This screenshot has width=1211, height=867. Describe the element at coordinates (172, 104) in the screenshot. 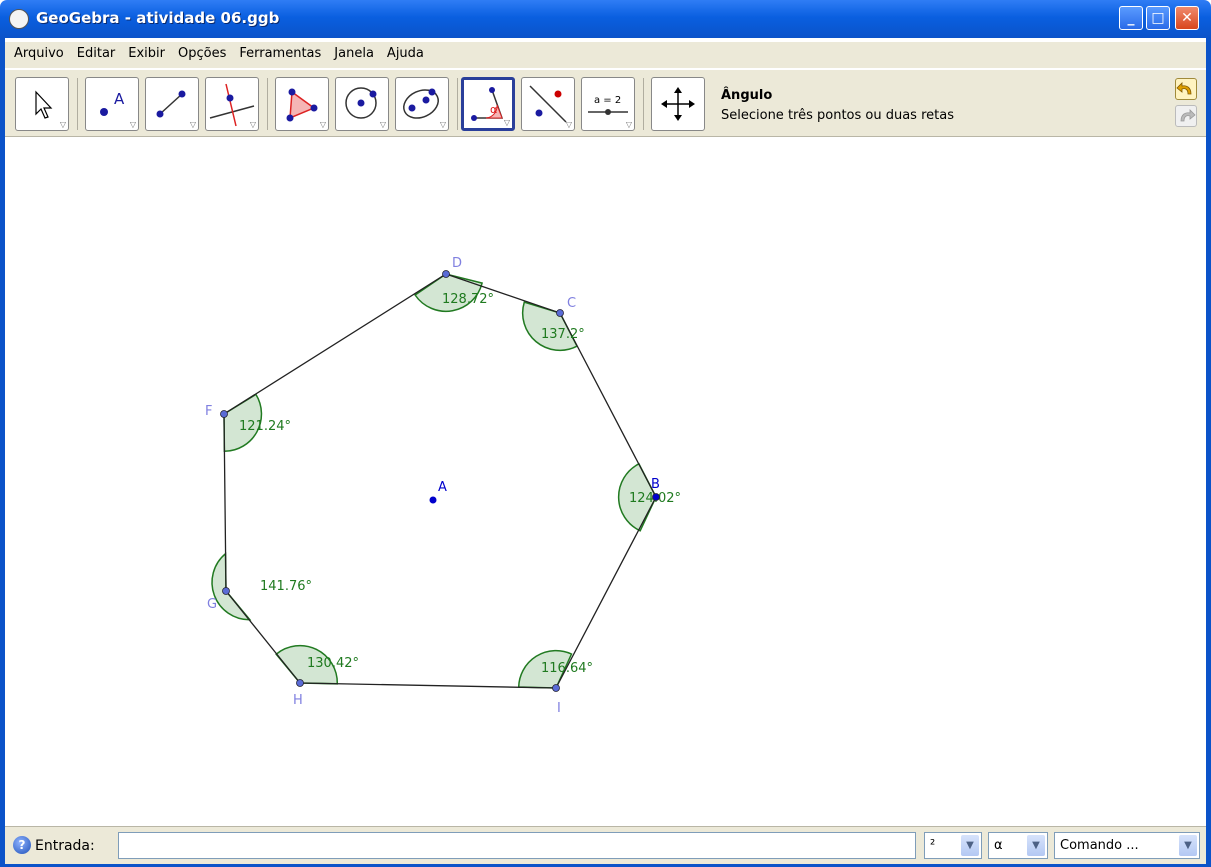

I see `segment-tool-button: ▽` at that location.